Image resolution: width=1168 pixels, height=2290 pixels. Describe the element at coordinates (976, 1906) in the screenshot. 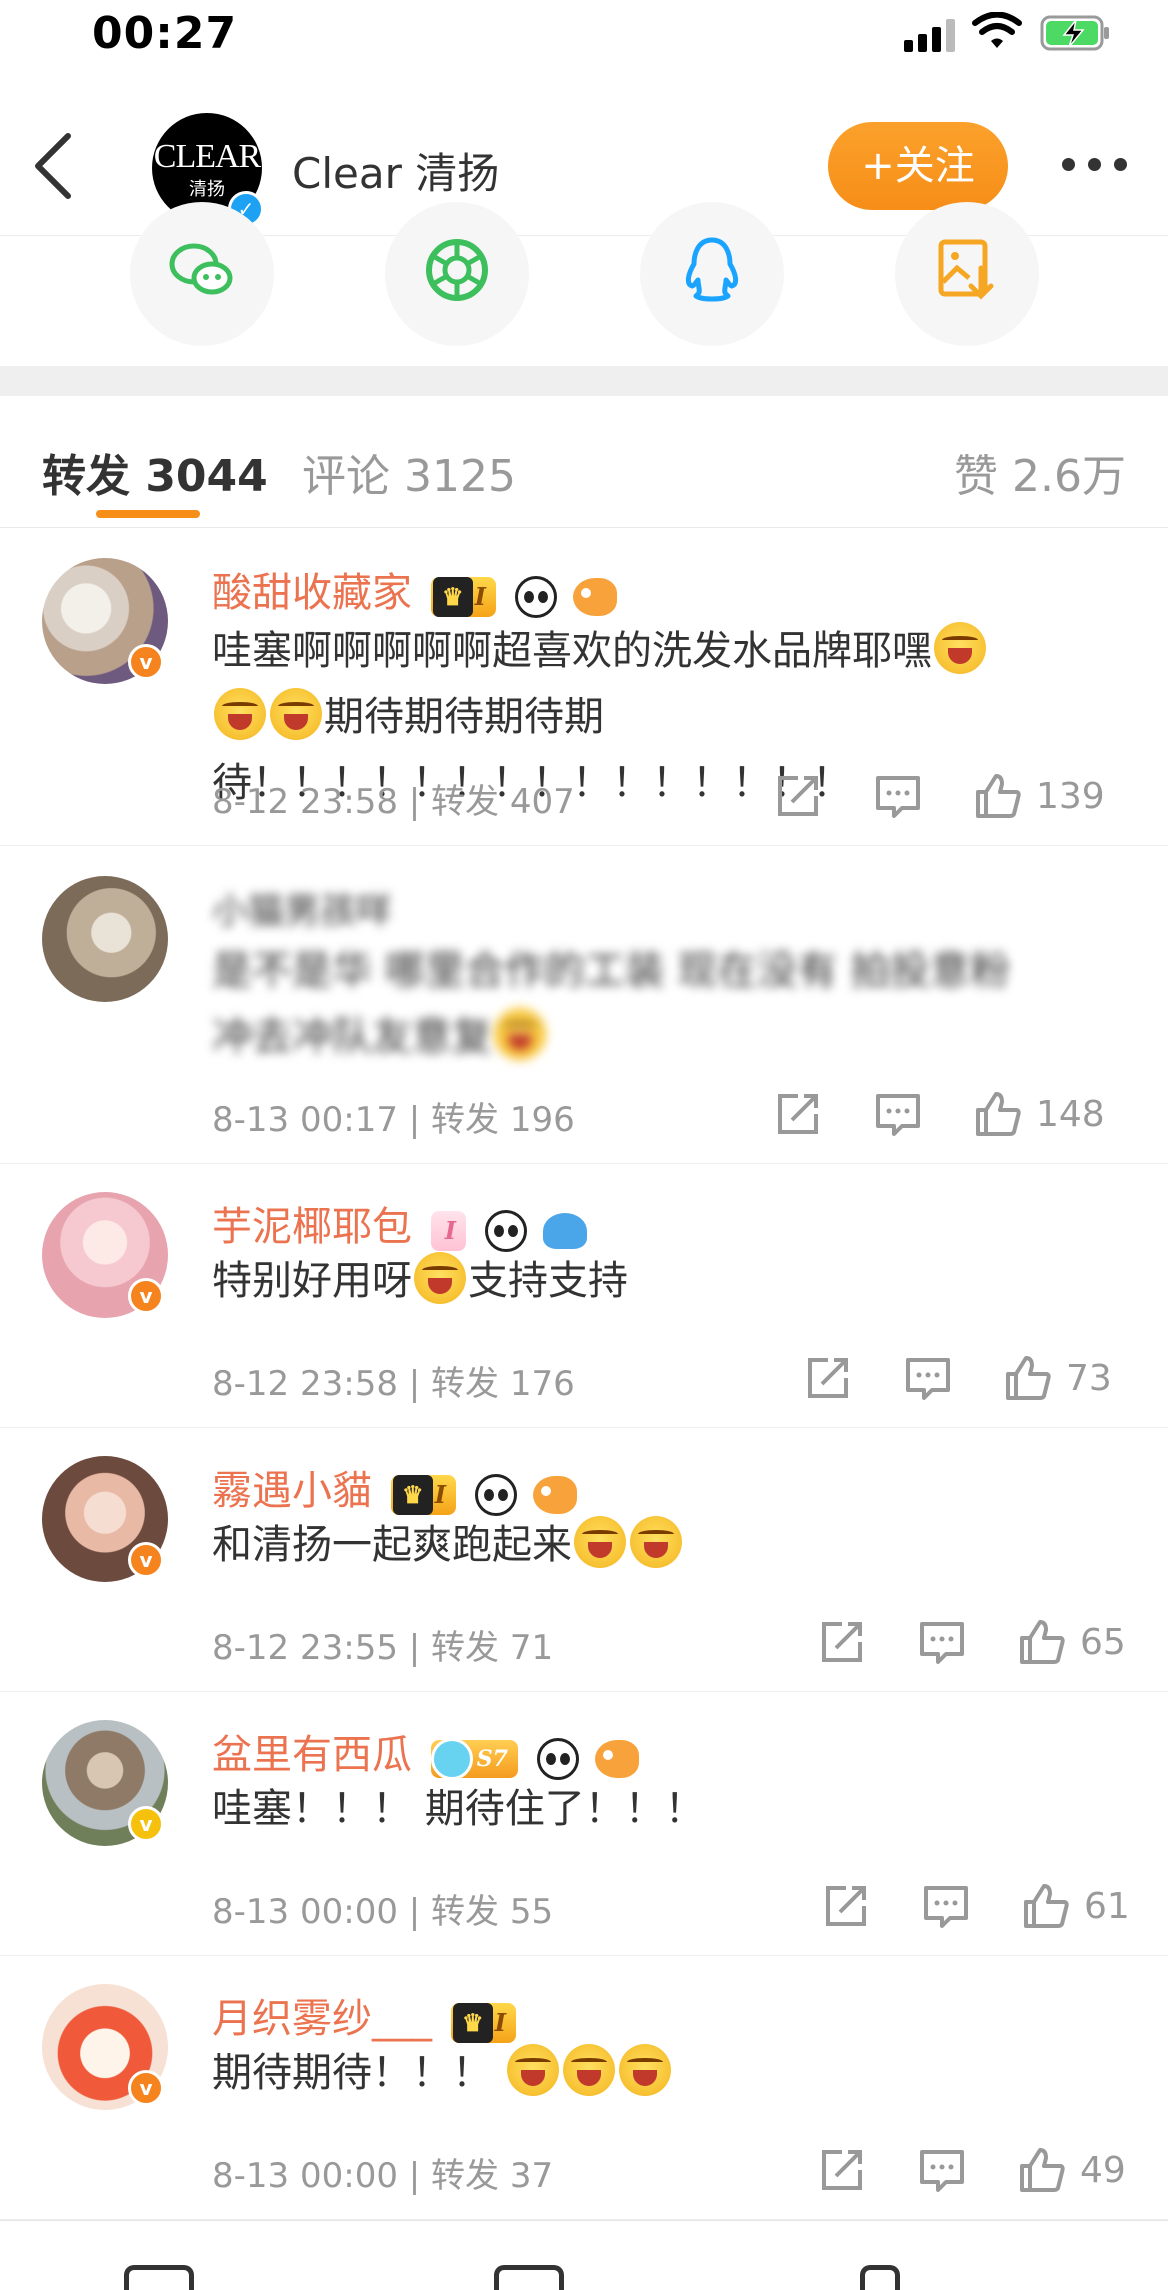

I see `action-bar: 61` at that location.